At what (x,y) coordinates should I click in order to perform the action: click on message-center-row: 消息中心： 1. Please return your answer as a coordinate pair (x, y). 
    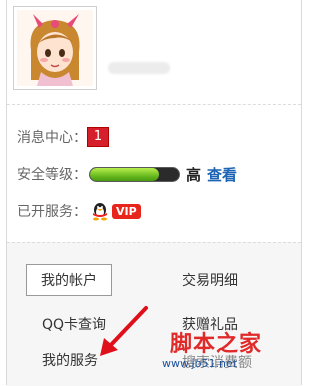
    Looking at the image, I should click on (63, 137).